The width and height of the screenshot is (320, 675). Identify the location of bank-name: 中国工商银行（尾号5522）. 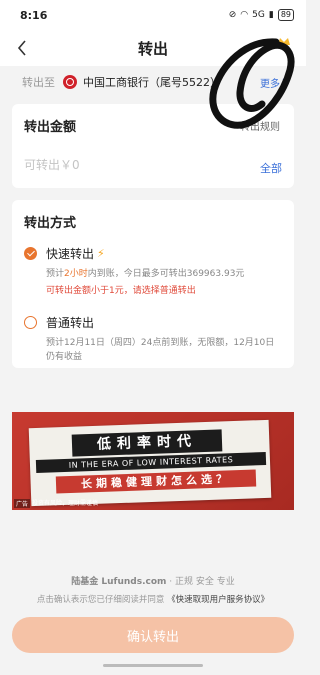
(152, 82).